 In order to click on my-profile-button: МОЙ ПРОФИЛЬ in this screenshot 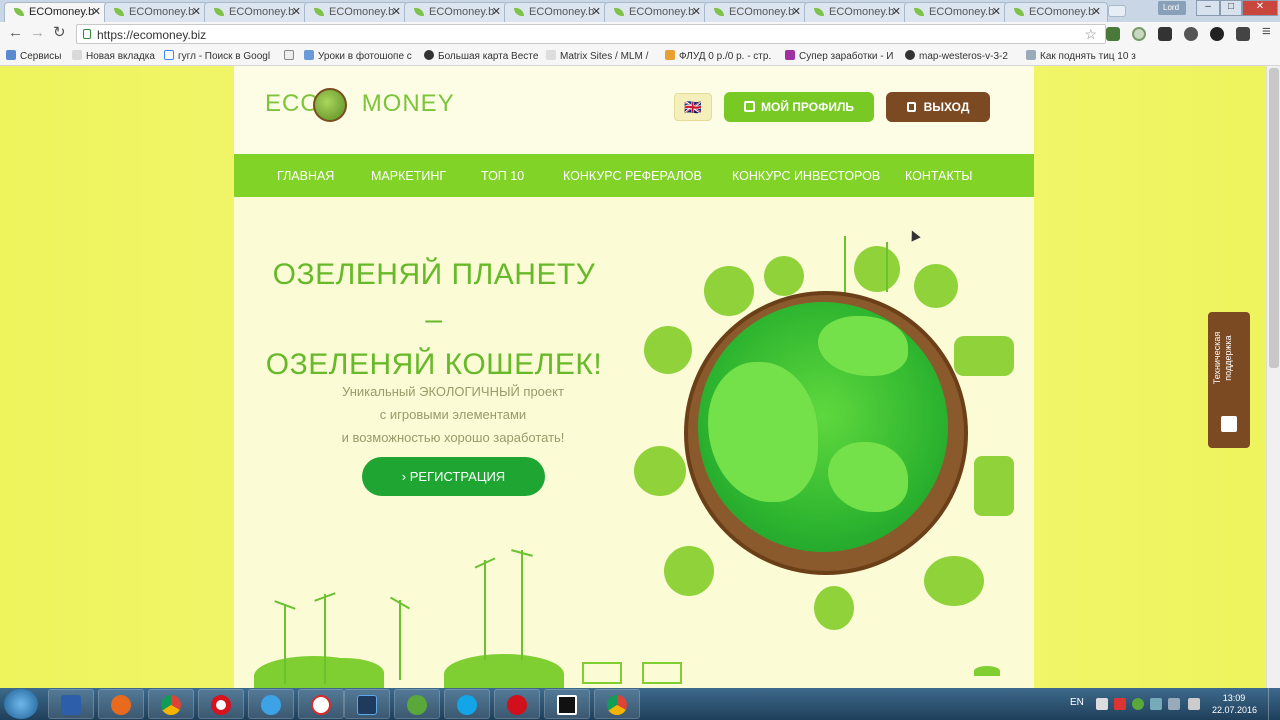, I will do `click(799, 107)`.